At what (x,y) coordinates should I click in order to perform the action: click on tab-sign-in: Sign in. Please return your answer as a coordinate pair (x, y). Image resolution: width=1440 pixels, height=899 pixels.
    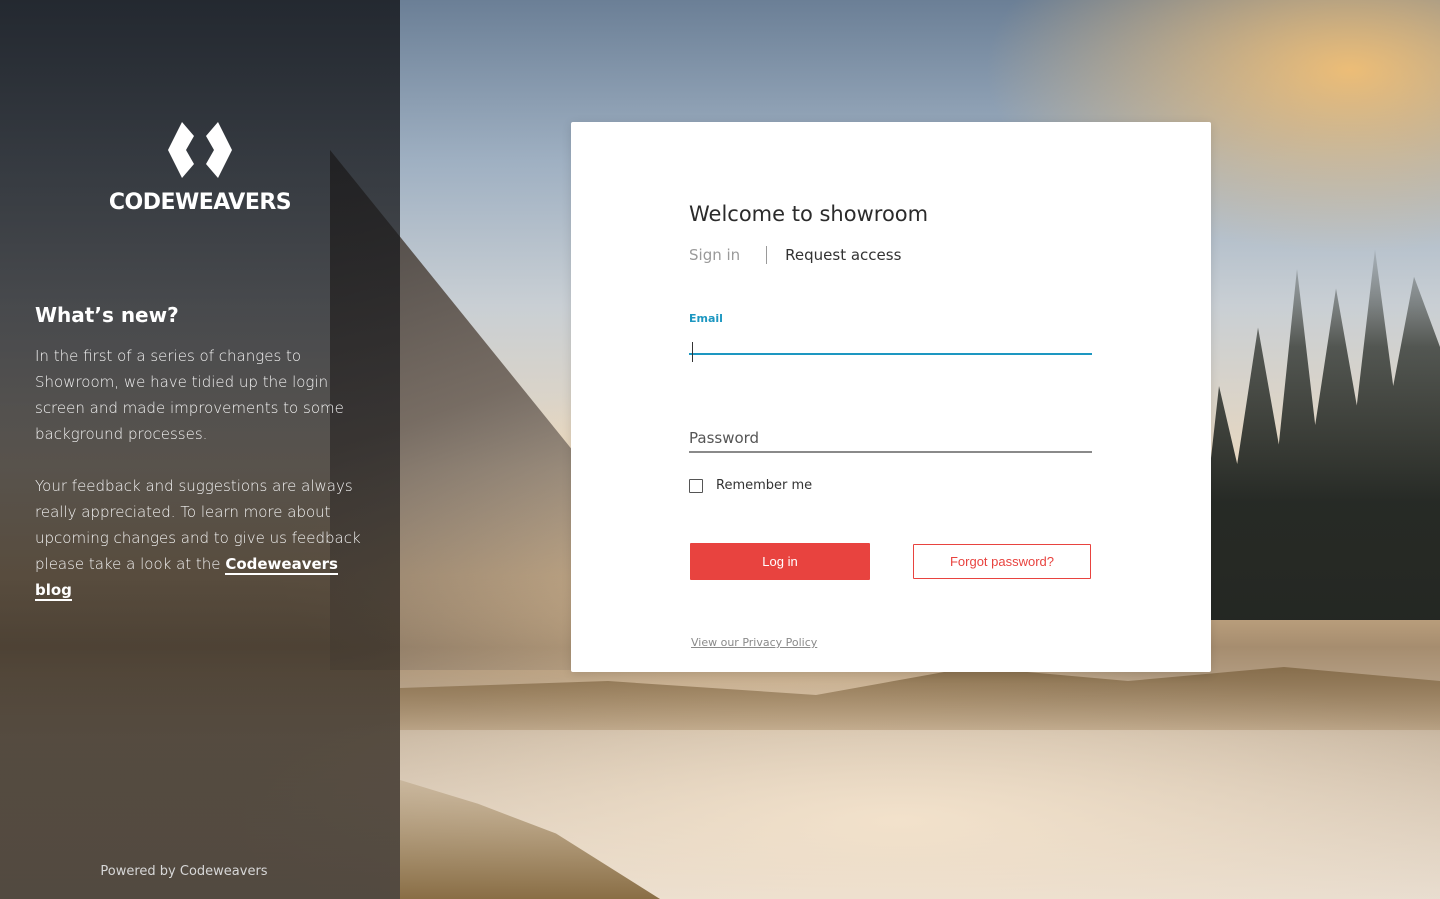
    Looking at the image, I should click on (714, 255).